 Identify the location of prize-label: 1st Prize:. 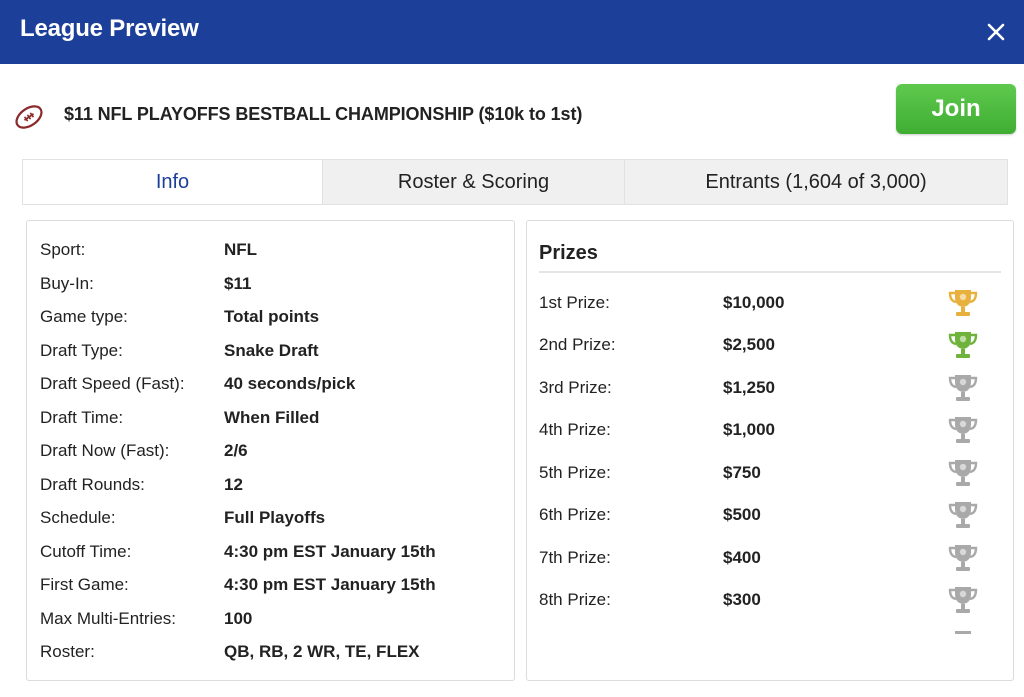
(574, 302).